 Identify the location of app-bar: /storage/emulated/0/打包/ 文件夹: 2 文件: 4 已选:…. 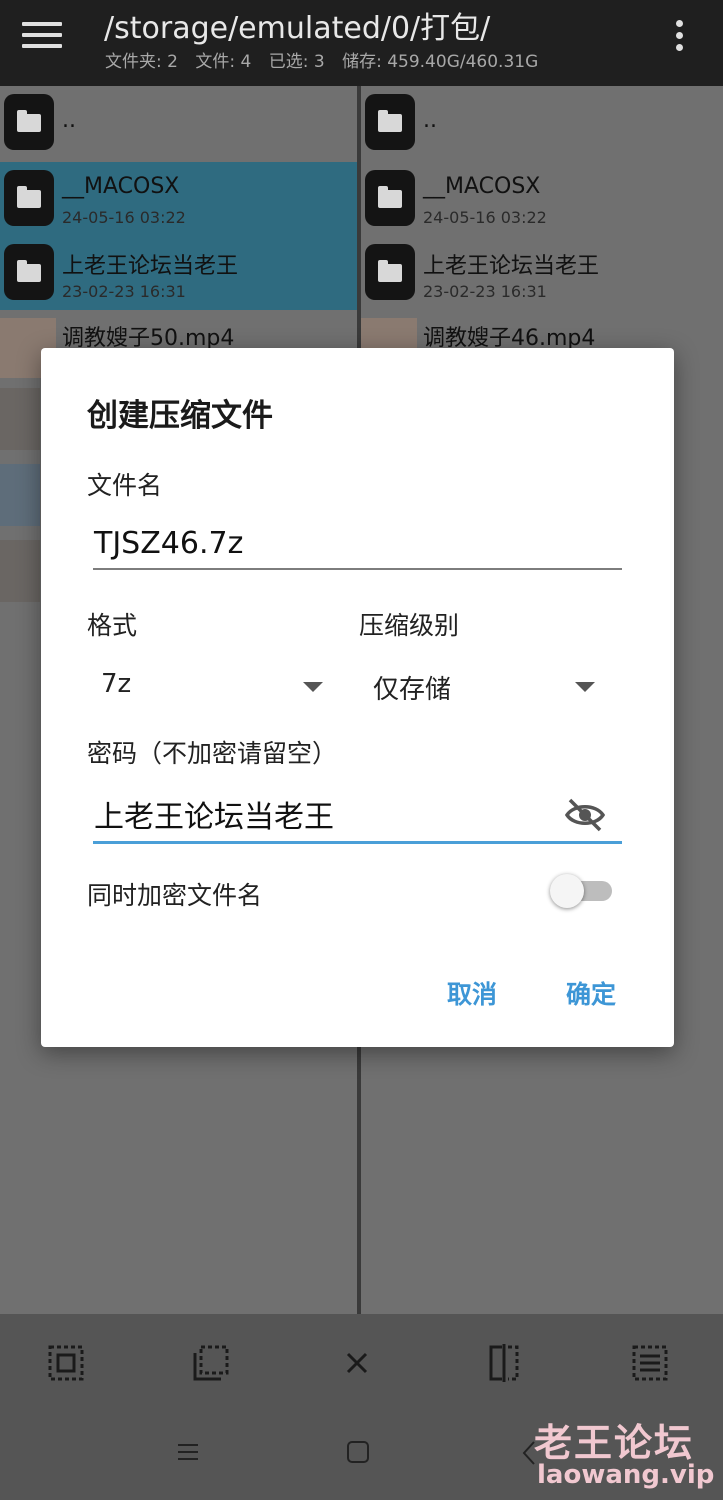
(361, 43).